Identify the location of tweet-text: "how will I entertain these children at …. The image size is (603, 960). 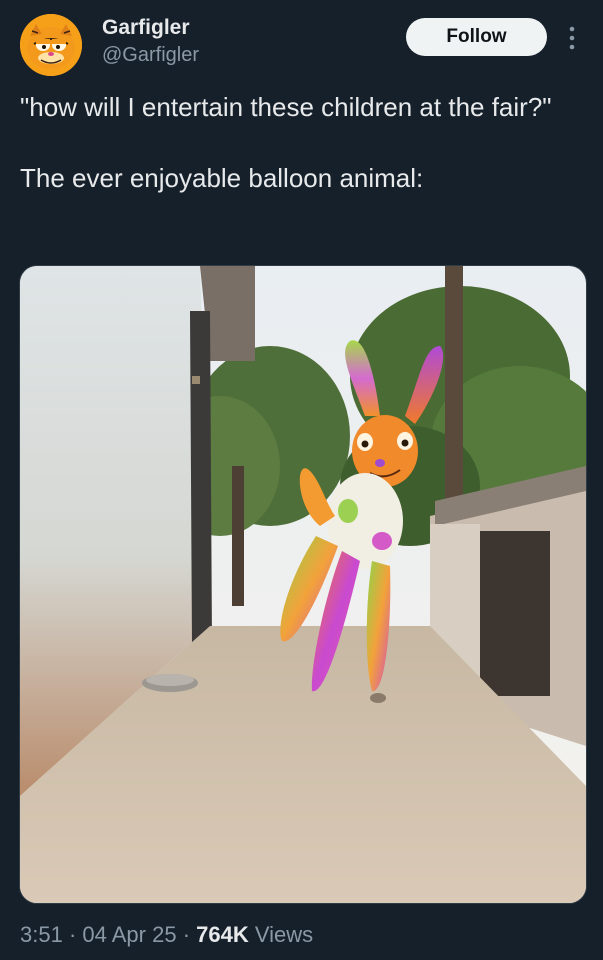
(300, 143).